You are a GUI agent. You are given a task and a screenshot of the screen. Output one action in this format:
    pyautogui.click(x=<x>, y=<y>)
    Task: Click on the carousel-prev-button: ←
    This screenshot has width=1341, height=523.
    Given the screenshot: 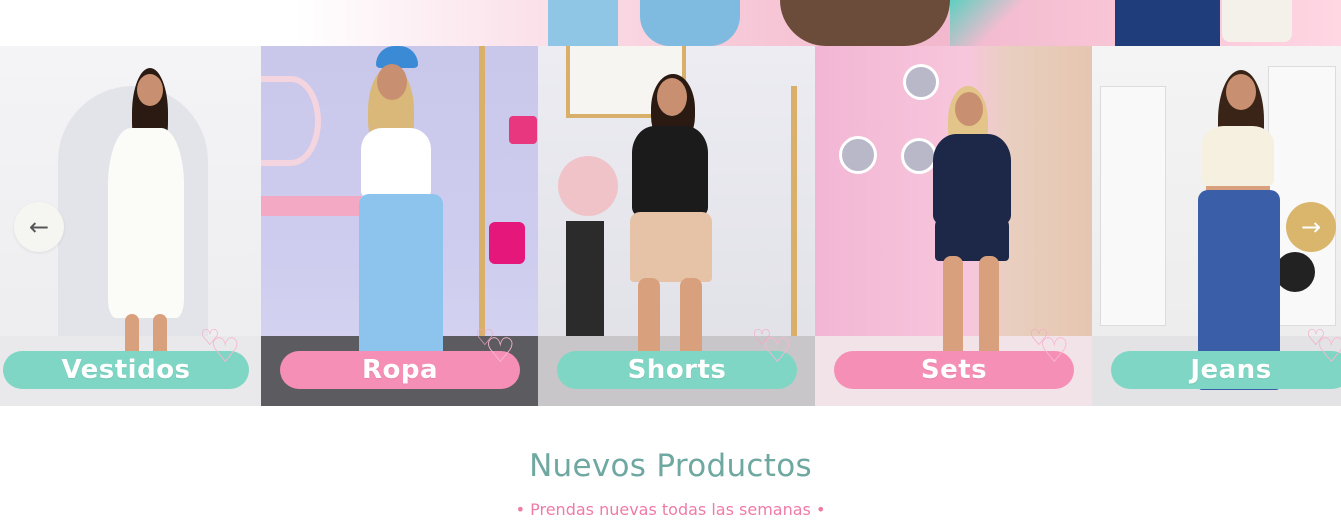 What is the action you would take?
    pyautogui.click(x=39, y=227)
    